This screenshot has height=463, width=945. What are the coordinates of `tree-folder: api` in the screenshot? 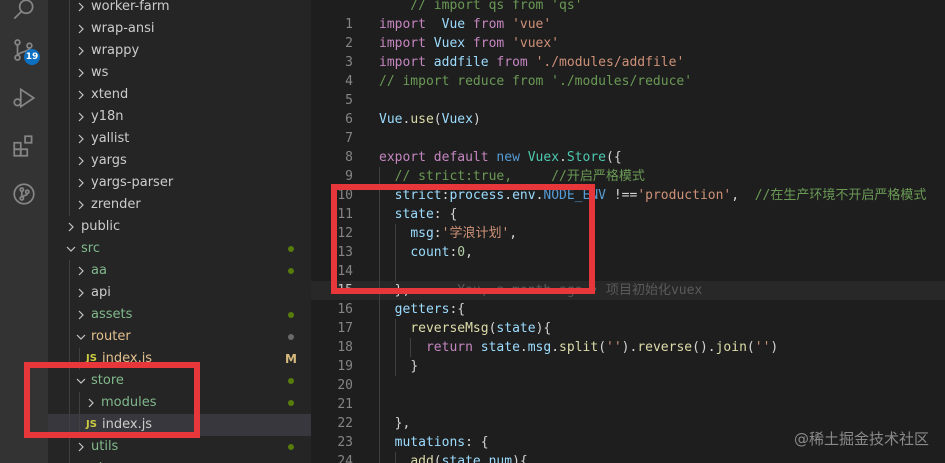 It's located at (179, 293).